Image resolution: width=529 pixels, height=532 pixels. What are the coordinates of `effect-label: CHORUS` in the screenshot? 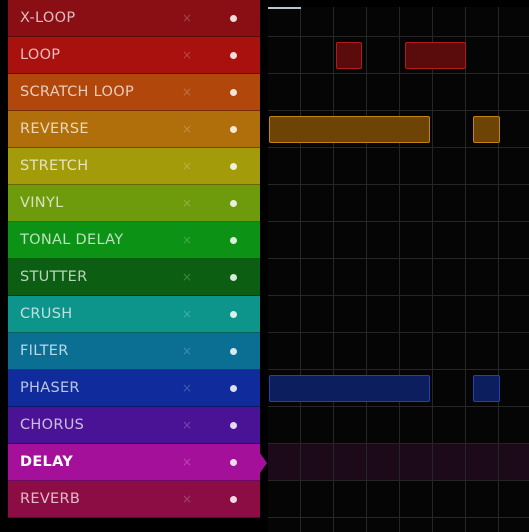 It's located at (52, 425).